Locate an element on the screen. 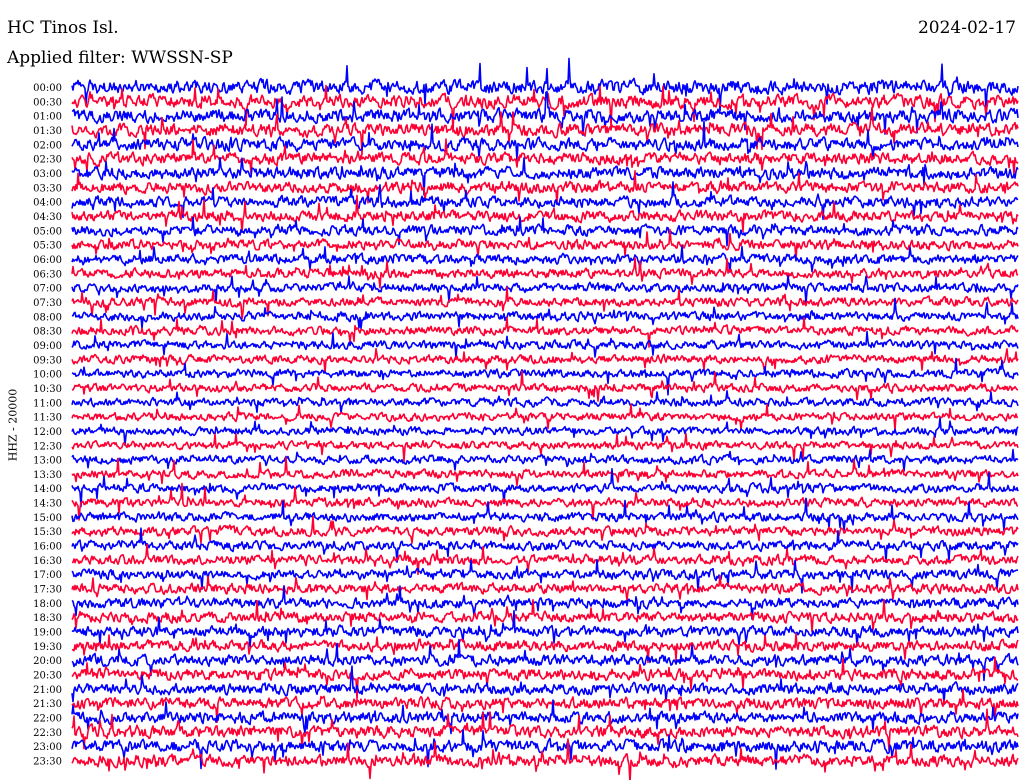 Image resolution: width=1024 pixels, height=780 pixels. time-label: 22:00 is located at coordinates (47, 719).